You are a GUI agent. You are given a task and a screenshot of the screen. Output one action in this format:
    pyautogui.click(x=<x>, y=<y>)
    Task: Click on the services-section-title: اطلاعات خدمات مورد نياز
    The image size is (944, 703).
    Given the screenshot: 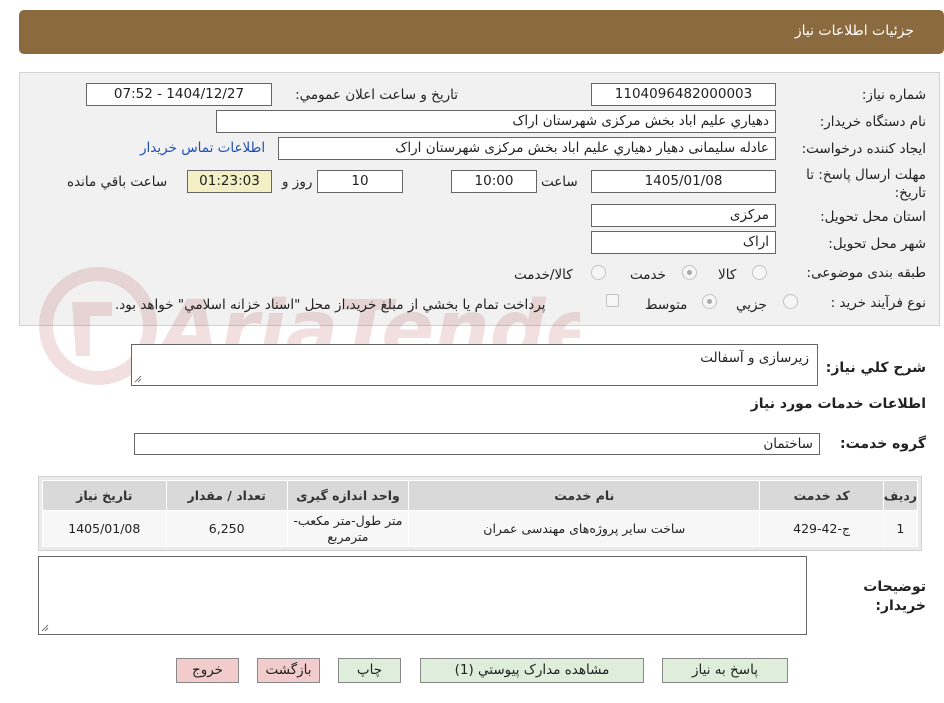 What is the action you would take?
    pyautogui.click(x=838, y=404)
    